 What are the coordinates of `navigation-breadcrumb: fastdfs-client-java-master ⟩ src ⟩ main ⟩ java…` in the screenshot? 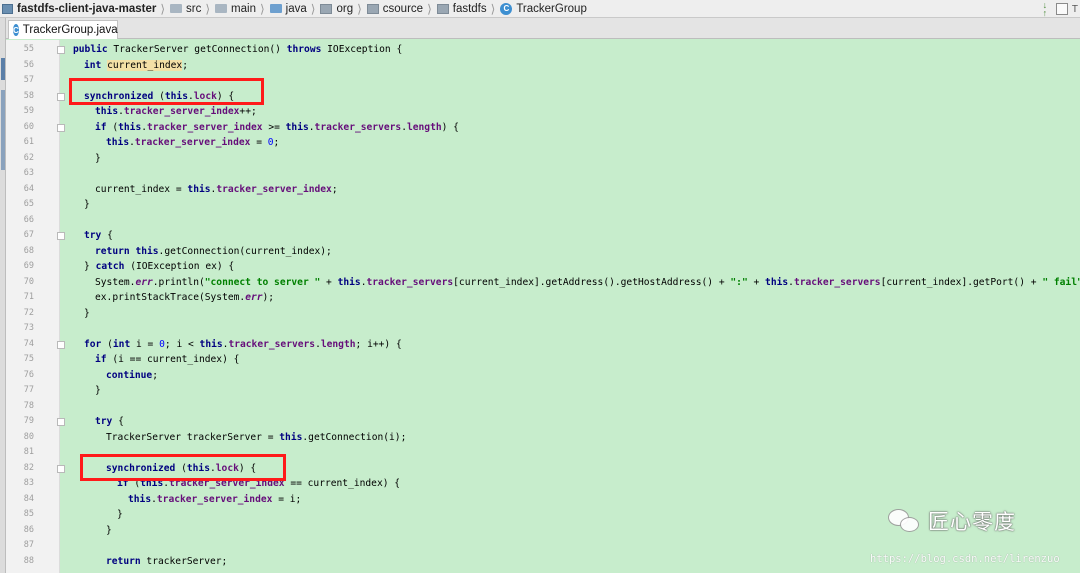 It's located at (540, 9).